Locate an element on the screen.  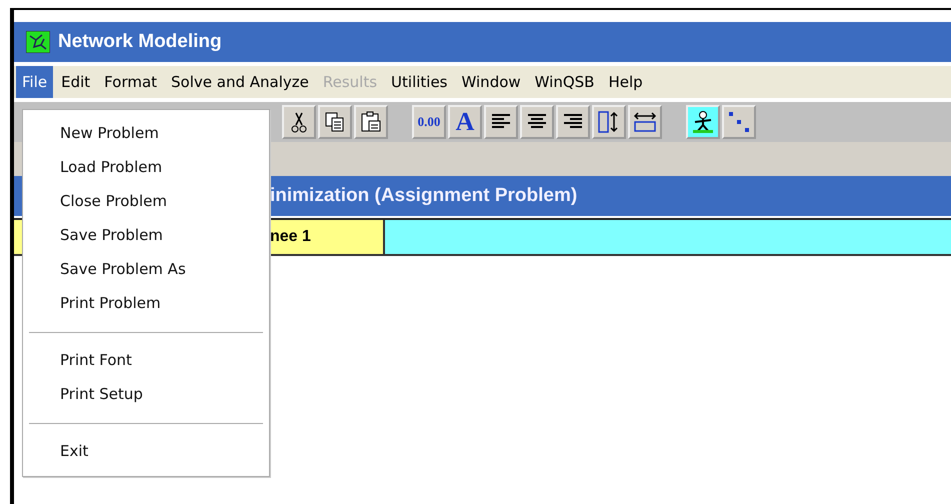
menu-item: Solve and Analyze is located at coordinates (240, 82).